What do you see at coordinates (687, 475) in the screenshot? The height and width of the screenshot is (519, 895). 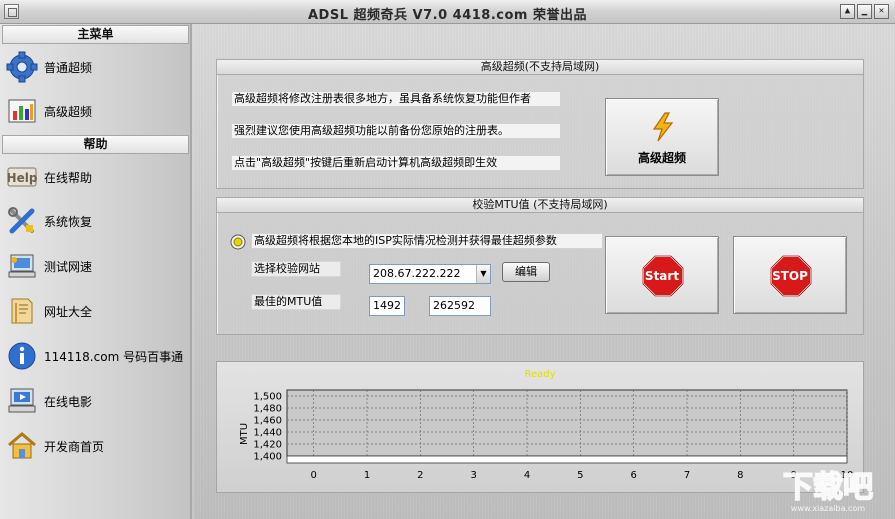 I see `chart-x-tick-label: 7` at bounding box center [687, 475].